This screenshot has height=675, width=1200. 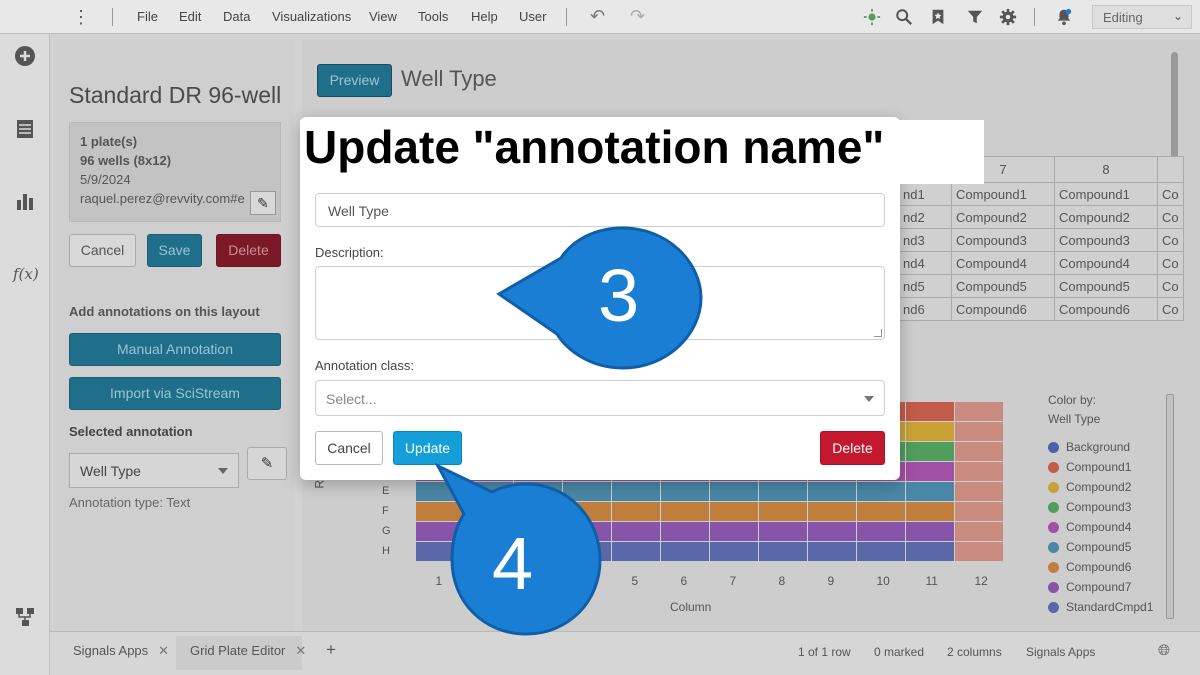 What do you see at coordinates (925, 286) in the screenshot?
I see `table-cell: nd5` at bounding box center [925, 286].